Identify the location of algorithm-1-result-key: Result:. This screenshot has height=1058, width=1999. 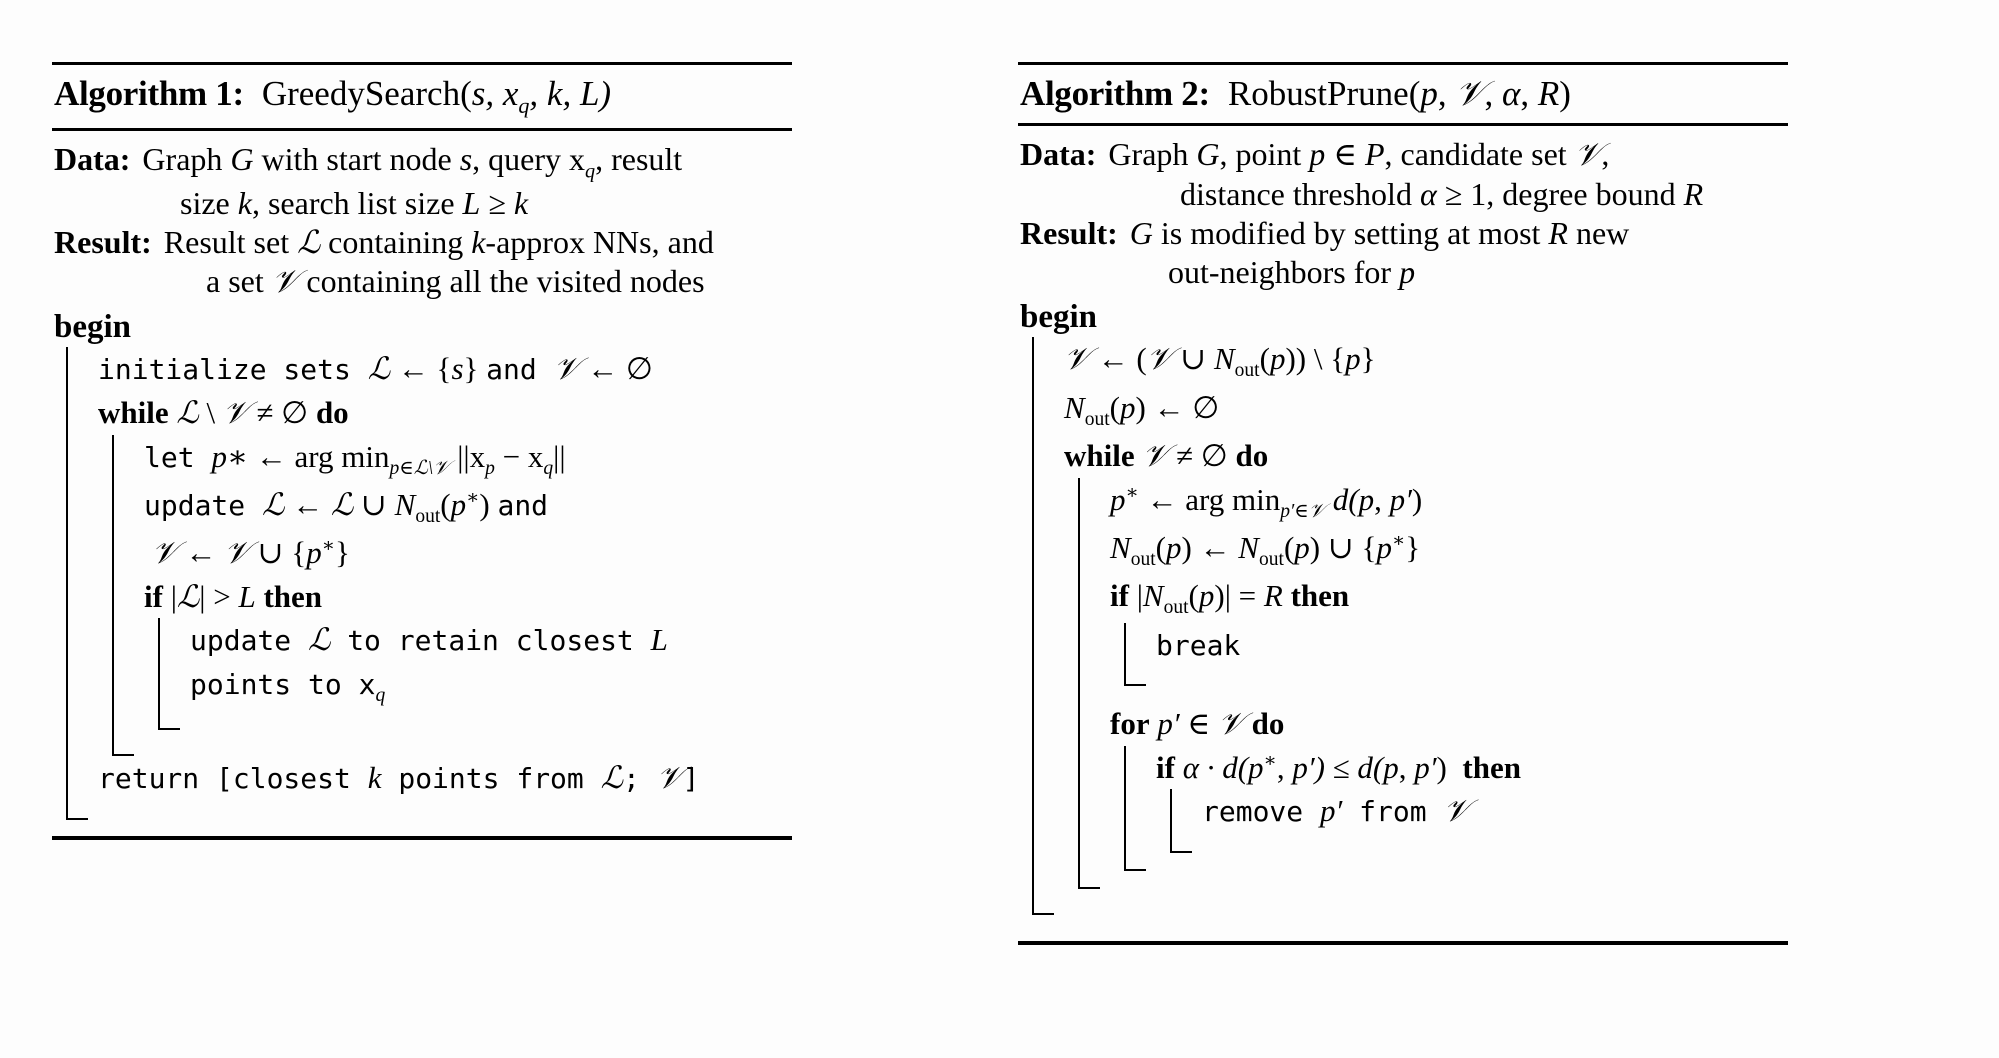
(103, 241).